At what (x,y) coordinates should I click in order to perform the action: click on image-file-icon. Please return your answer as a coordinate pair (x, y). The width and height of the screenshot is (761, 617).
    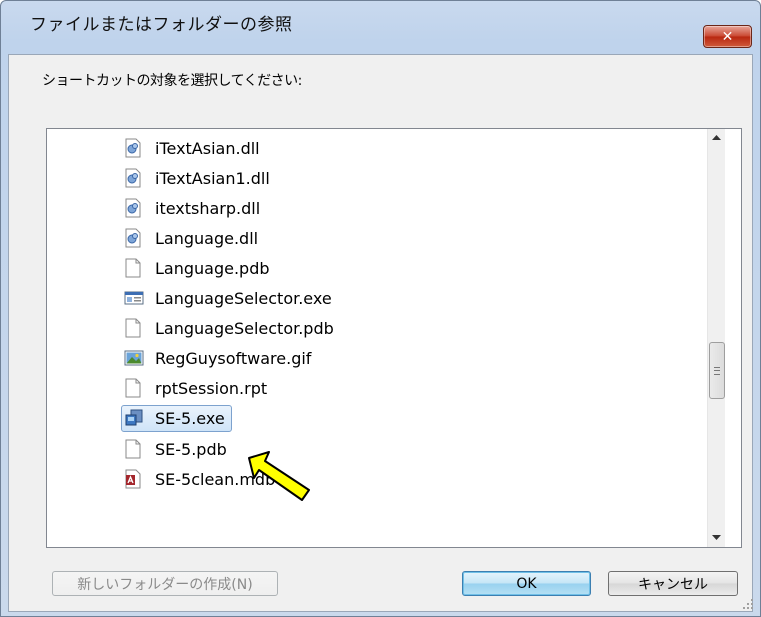
    Looking at the image, I should click on (134, 358).